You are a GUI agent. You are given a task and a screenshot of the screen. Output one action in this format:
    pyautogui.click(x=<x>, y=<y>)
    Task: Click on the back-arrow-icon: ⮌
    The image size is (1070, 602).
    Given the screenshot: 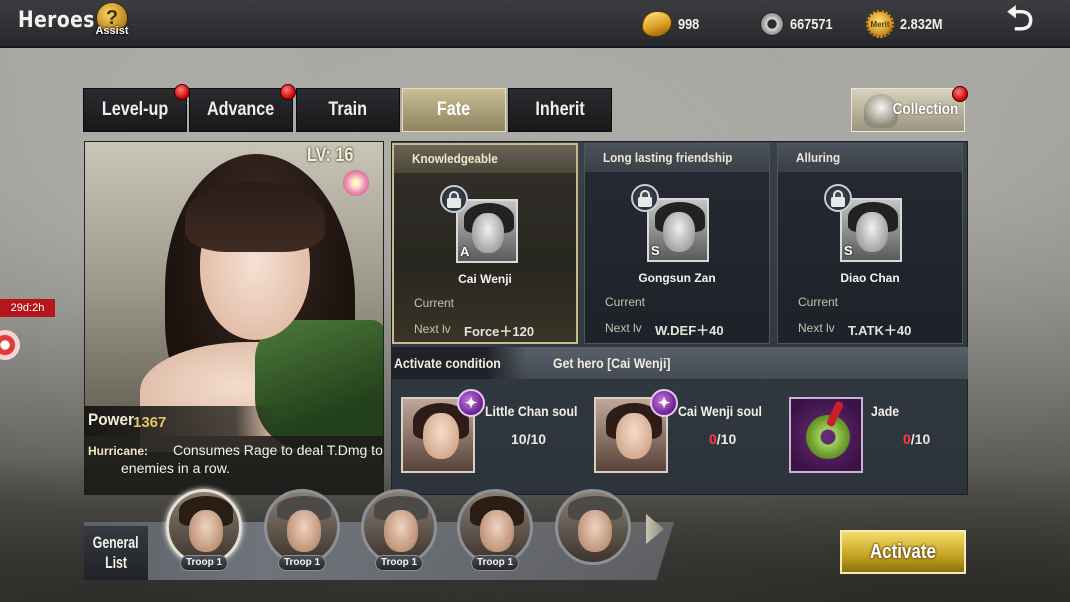 What is the action you would take?
    pyautogui.click(x=1020, y=21)
    